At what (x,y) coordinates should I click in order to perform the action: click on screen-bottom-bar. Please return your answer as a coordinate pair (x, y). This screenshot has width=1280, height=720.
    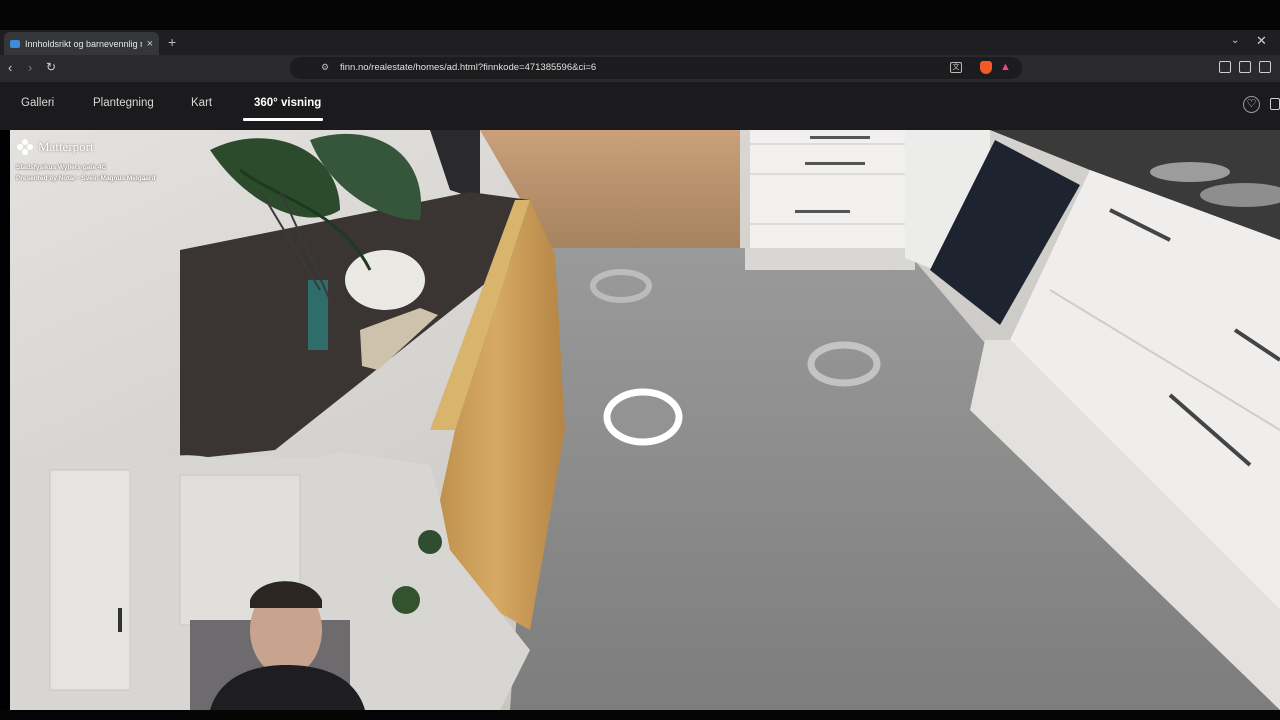
    Looking at the image, I should click on (640, 715).